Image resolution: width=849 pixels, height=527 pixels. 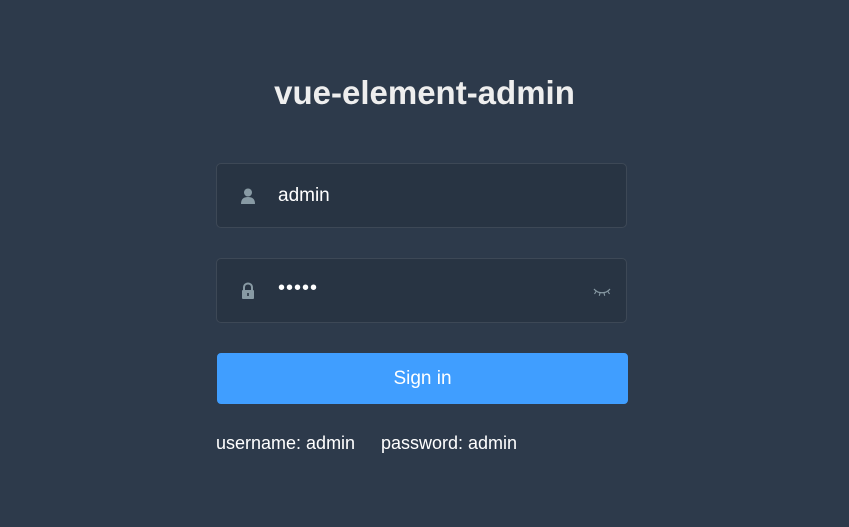 What do you see at coordinates (421, 195) in the screenshot?
I see `username-field: admin` at bounding box center [421, 195].